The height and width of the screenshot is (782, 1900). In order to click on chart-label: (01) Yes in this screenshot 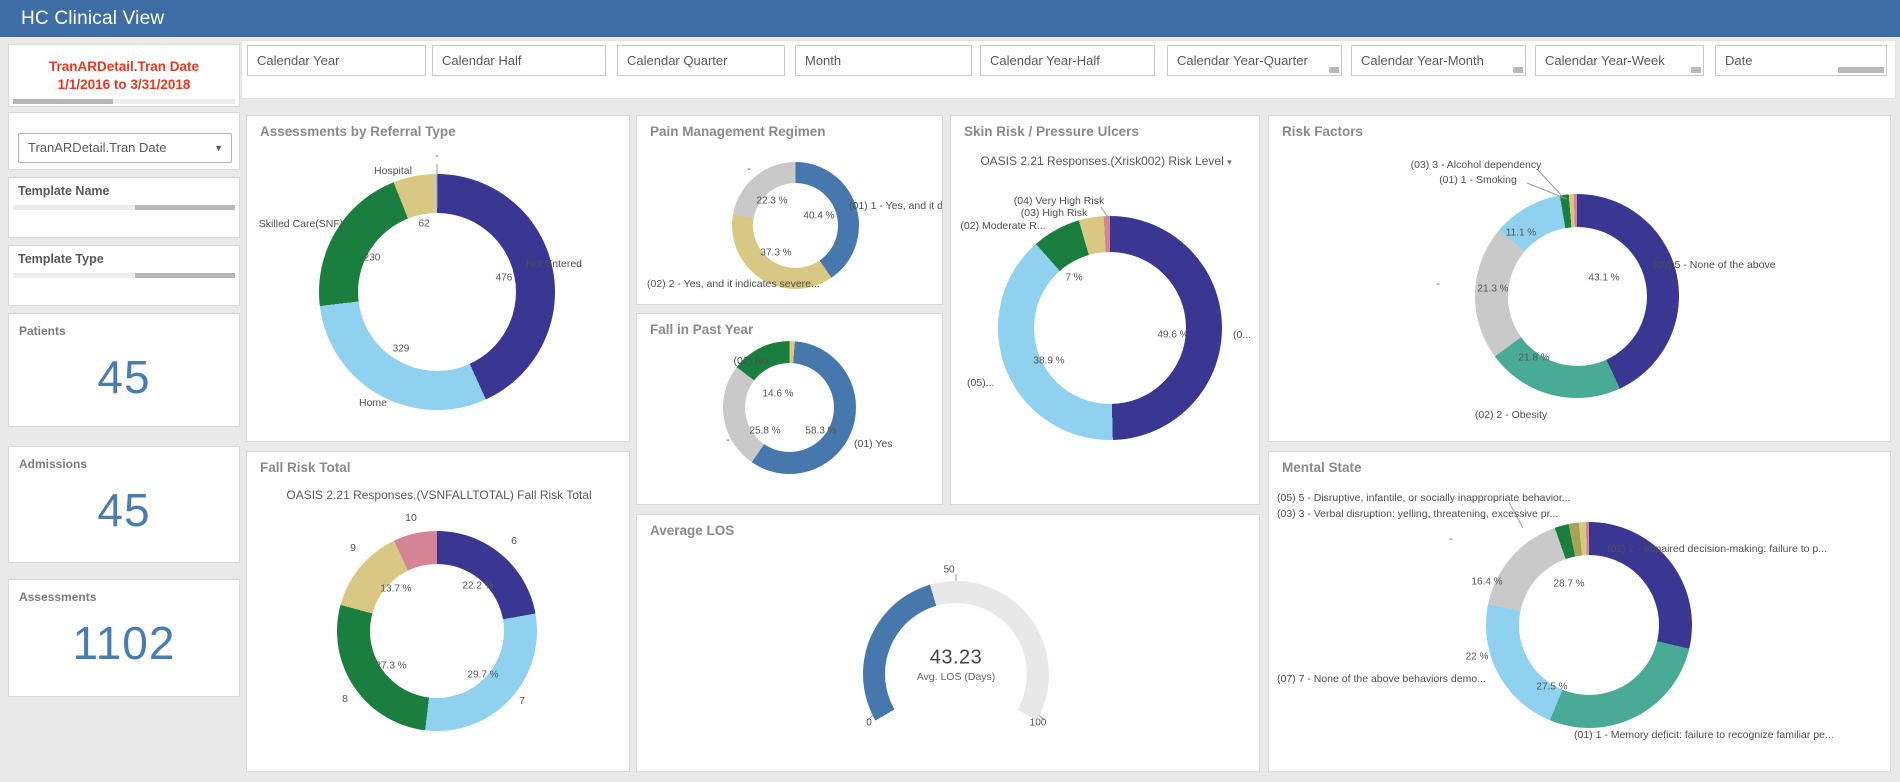, I will do `click(873, 444)`.